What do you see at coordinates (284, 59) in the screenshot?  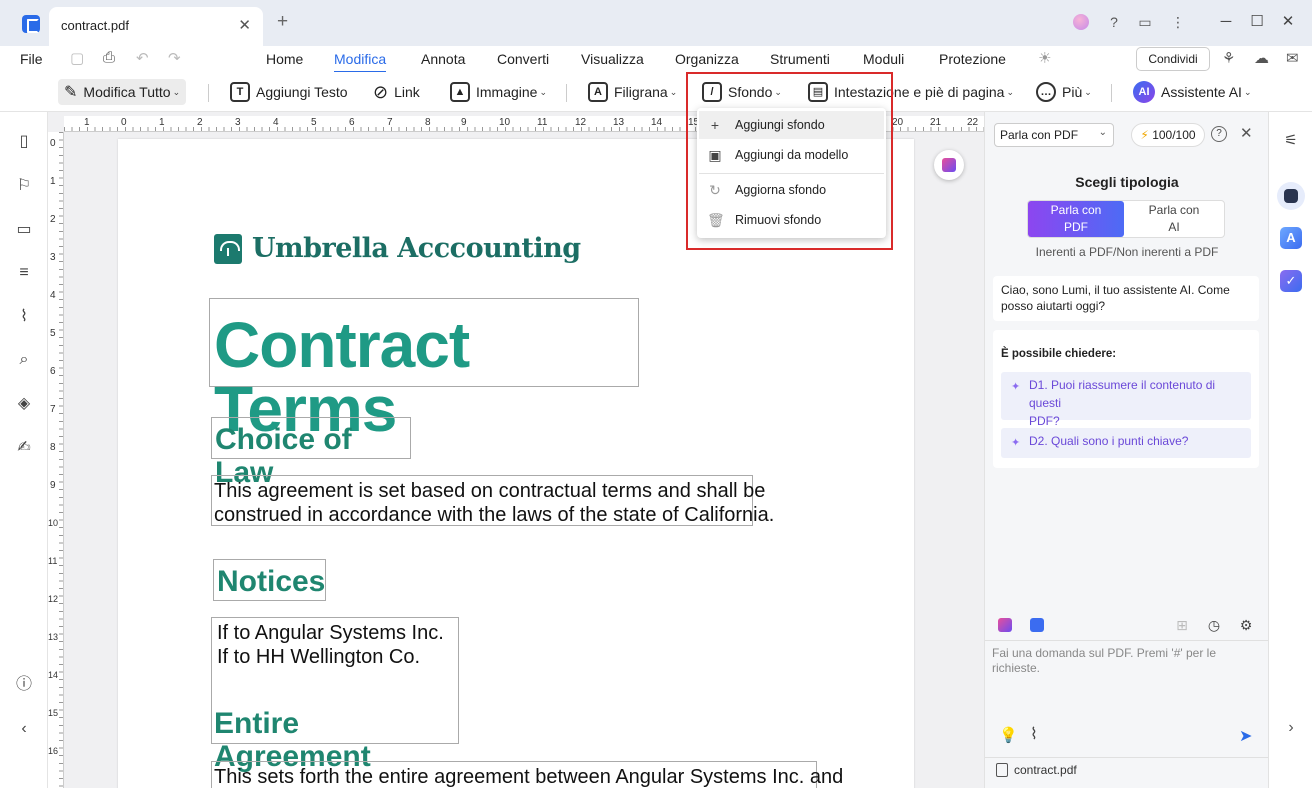 I see `menu-home: Home` at bounding box center [284, 59].